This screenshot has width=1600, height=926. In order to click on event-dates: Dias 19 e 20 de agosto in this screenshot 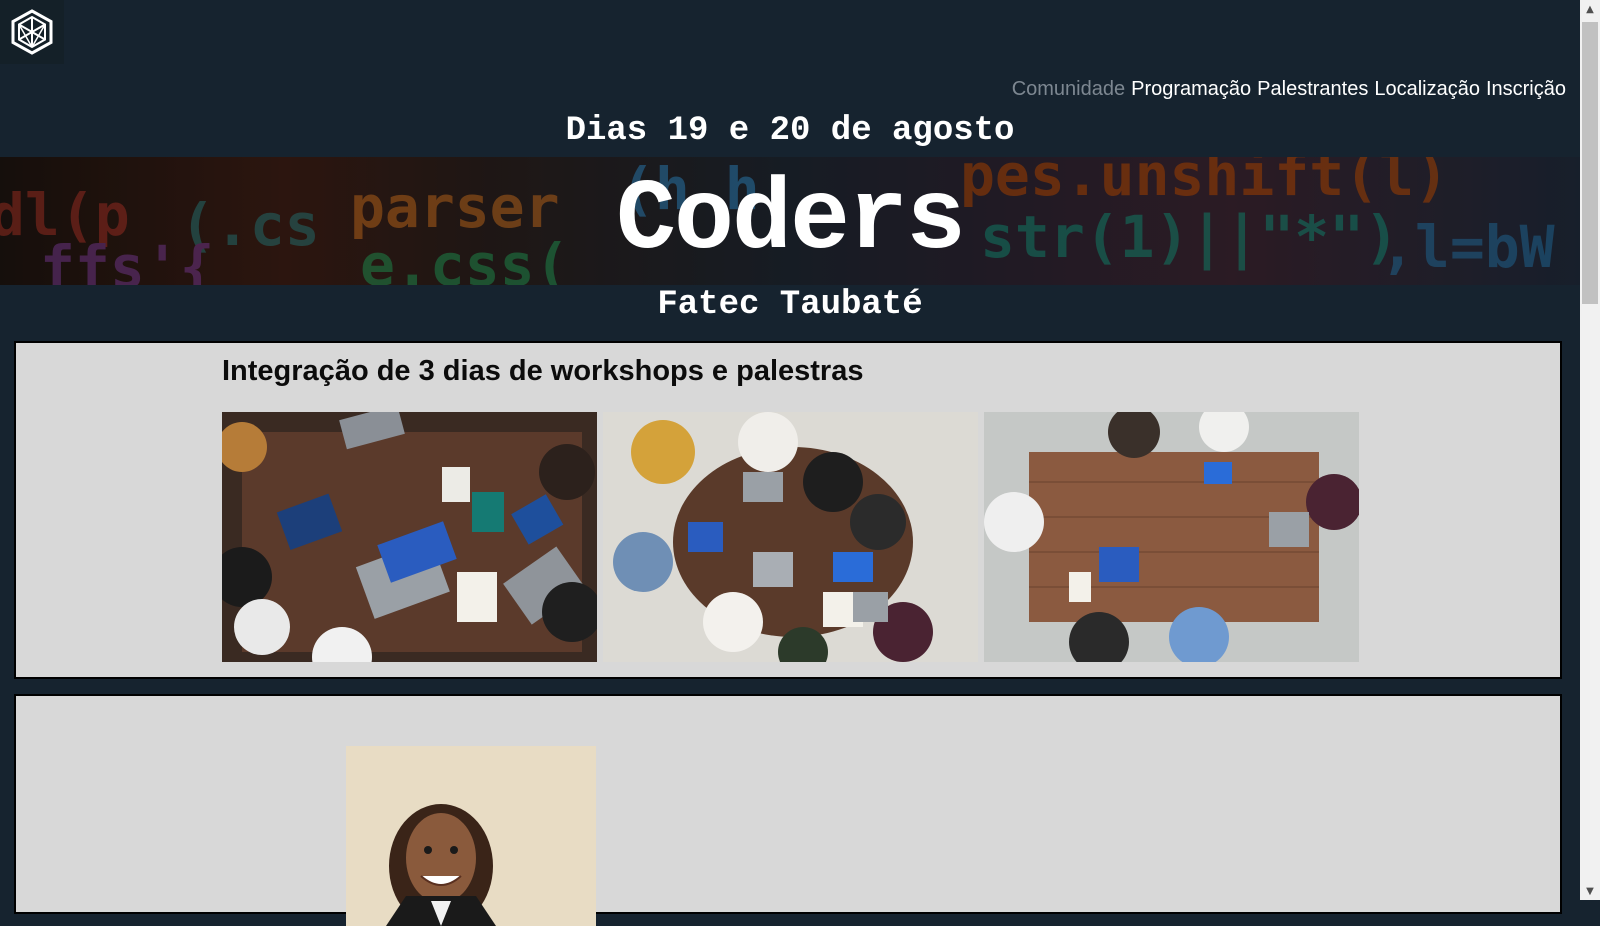, I will do `click(790, 131)`.